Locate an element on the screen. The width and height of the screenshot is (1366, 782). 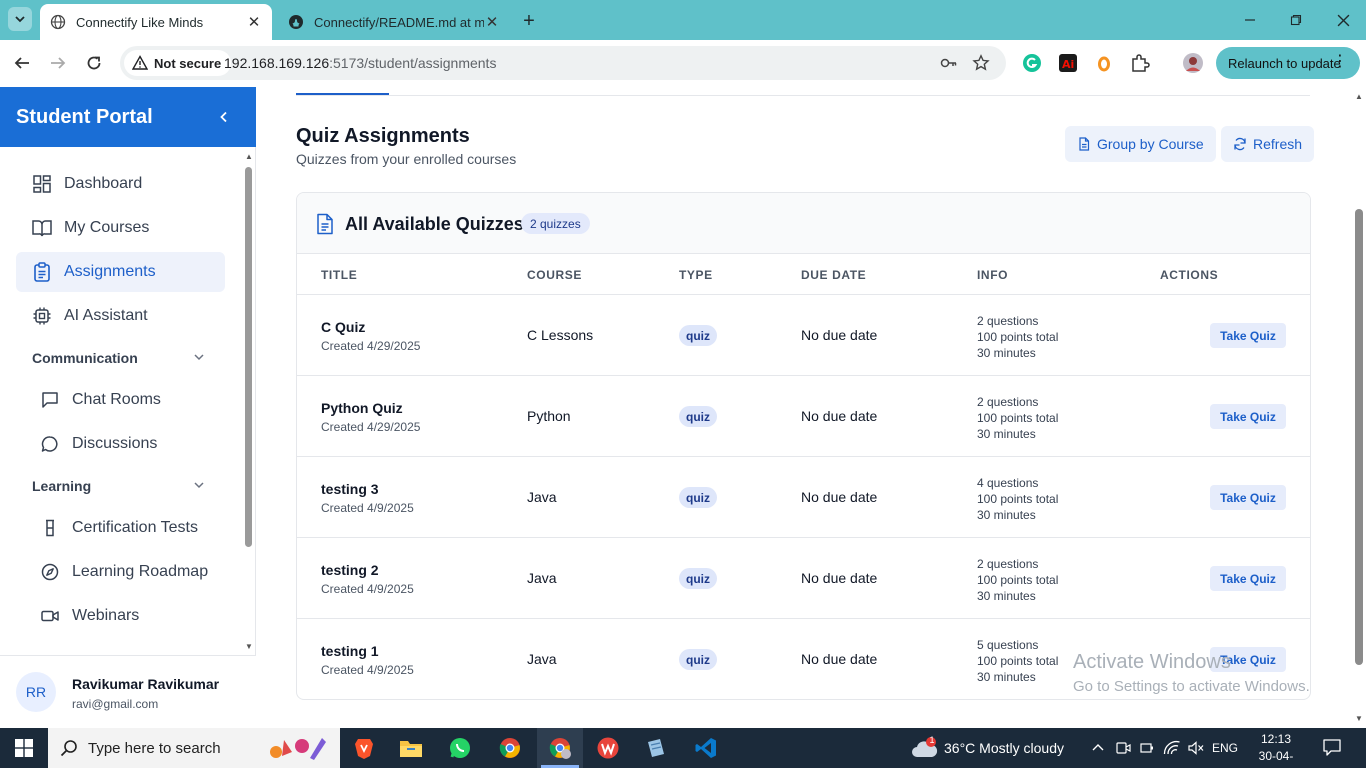
section-learning: Learning is located at coordinates (122, 486).